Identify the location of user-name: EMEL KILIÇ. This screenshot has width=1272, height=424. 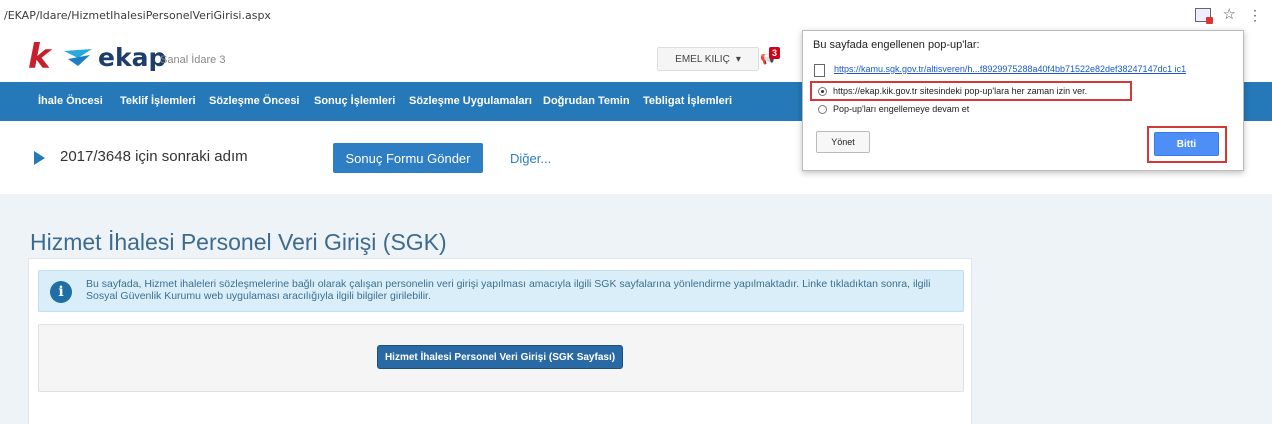
(702, 59).